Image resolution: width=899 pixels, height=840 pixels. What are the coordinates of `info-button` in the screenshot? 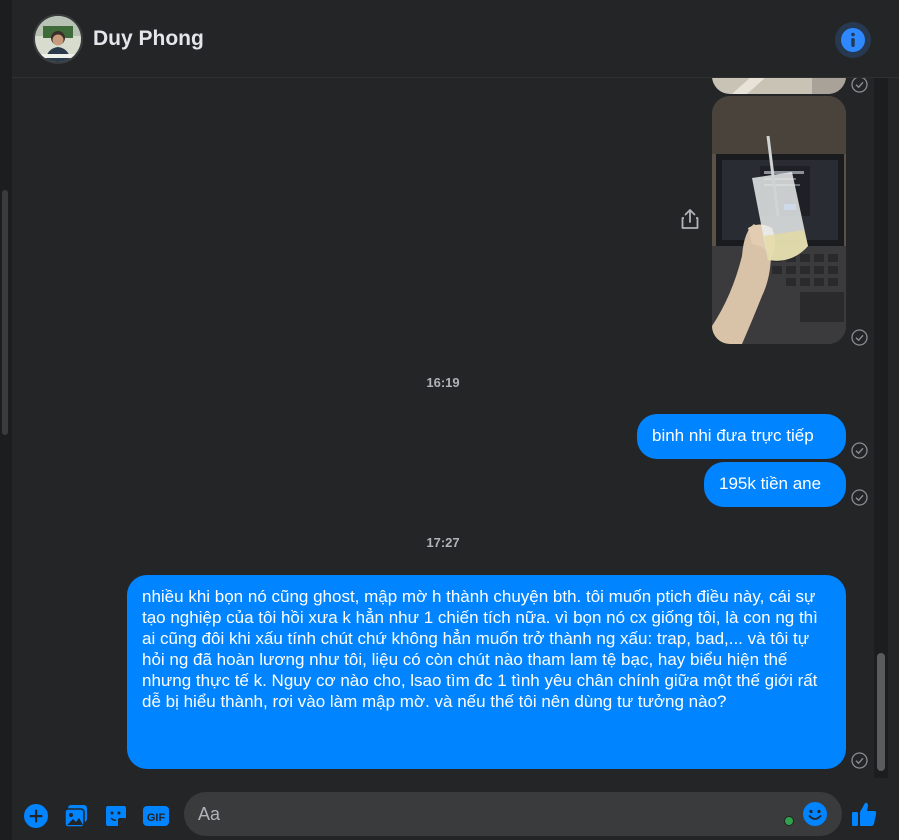 It's located at (853, 40).